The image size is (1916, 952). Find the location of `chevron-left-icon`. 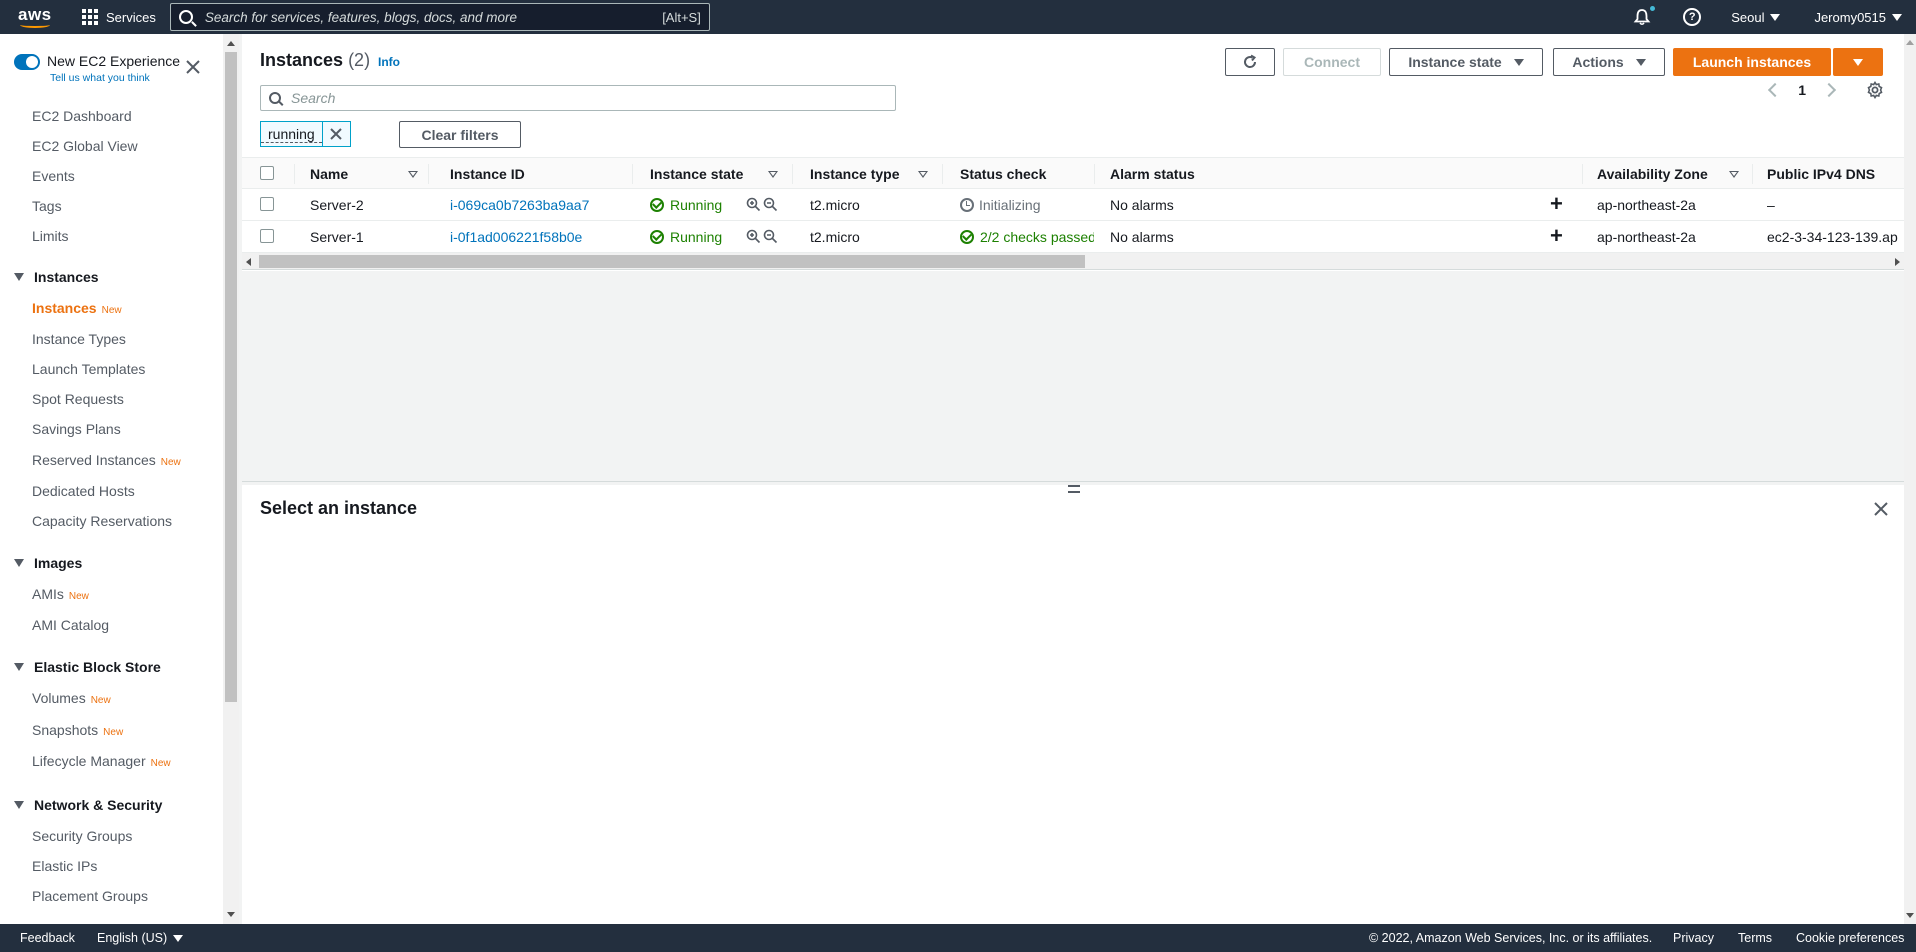

chevron-left-icon is located at coordinates (1775, 90).